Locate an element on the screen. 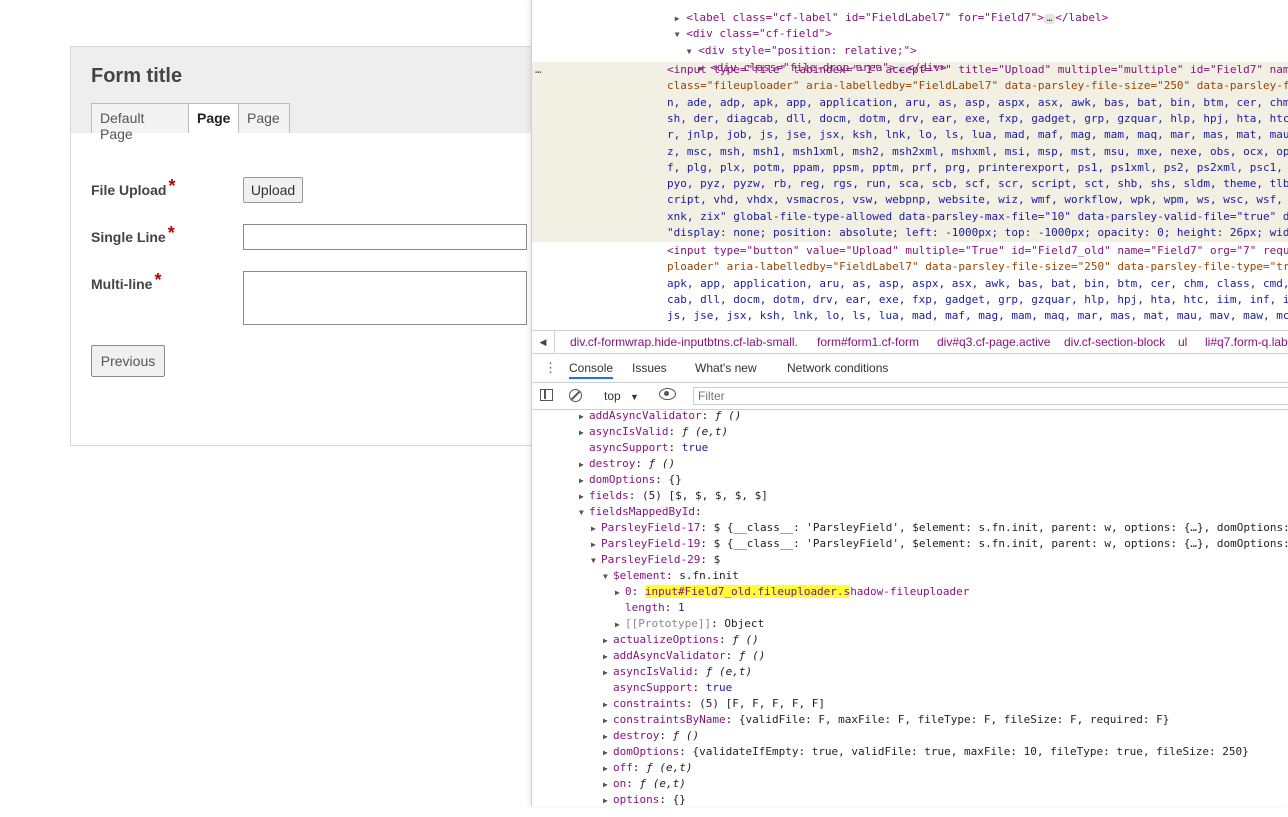 Image resolution: width=1288 pixels, height=817 pixels. single-line-input is located at coordinates (385, 237).